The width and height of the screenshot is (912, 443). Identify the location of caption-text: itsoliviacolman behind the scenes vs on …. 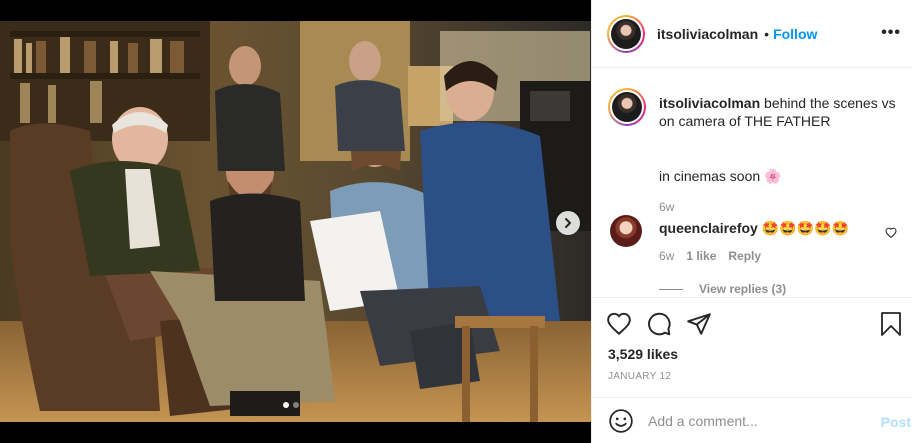
(779, 112).